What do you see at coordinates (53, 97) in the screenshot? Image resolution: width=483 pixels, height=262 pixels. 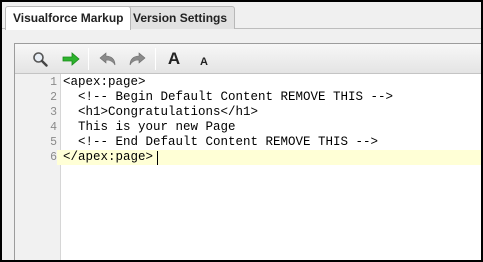 I see `line-number: 2` at bounding box center [53, 97].